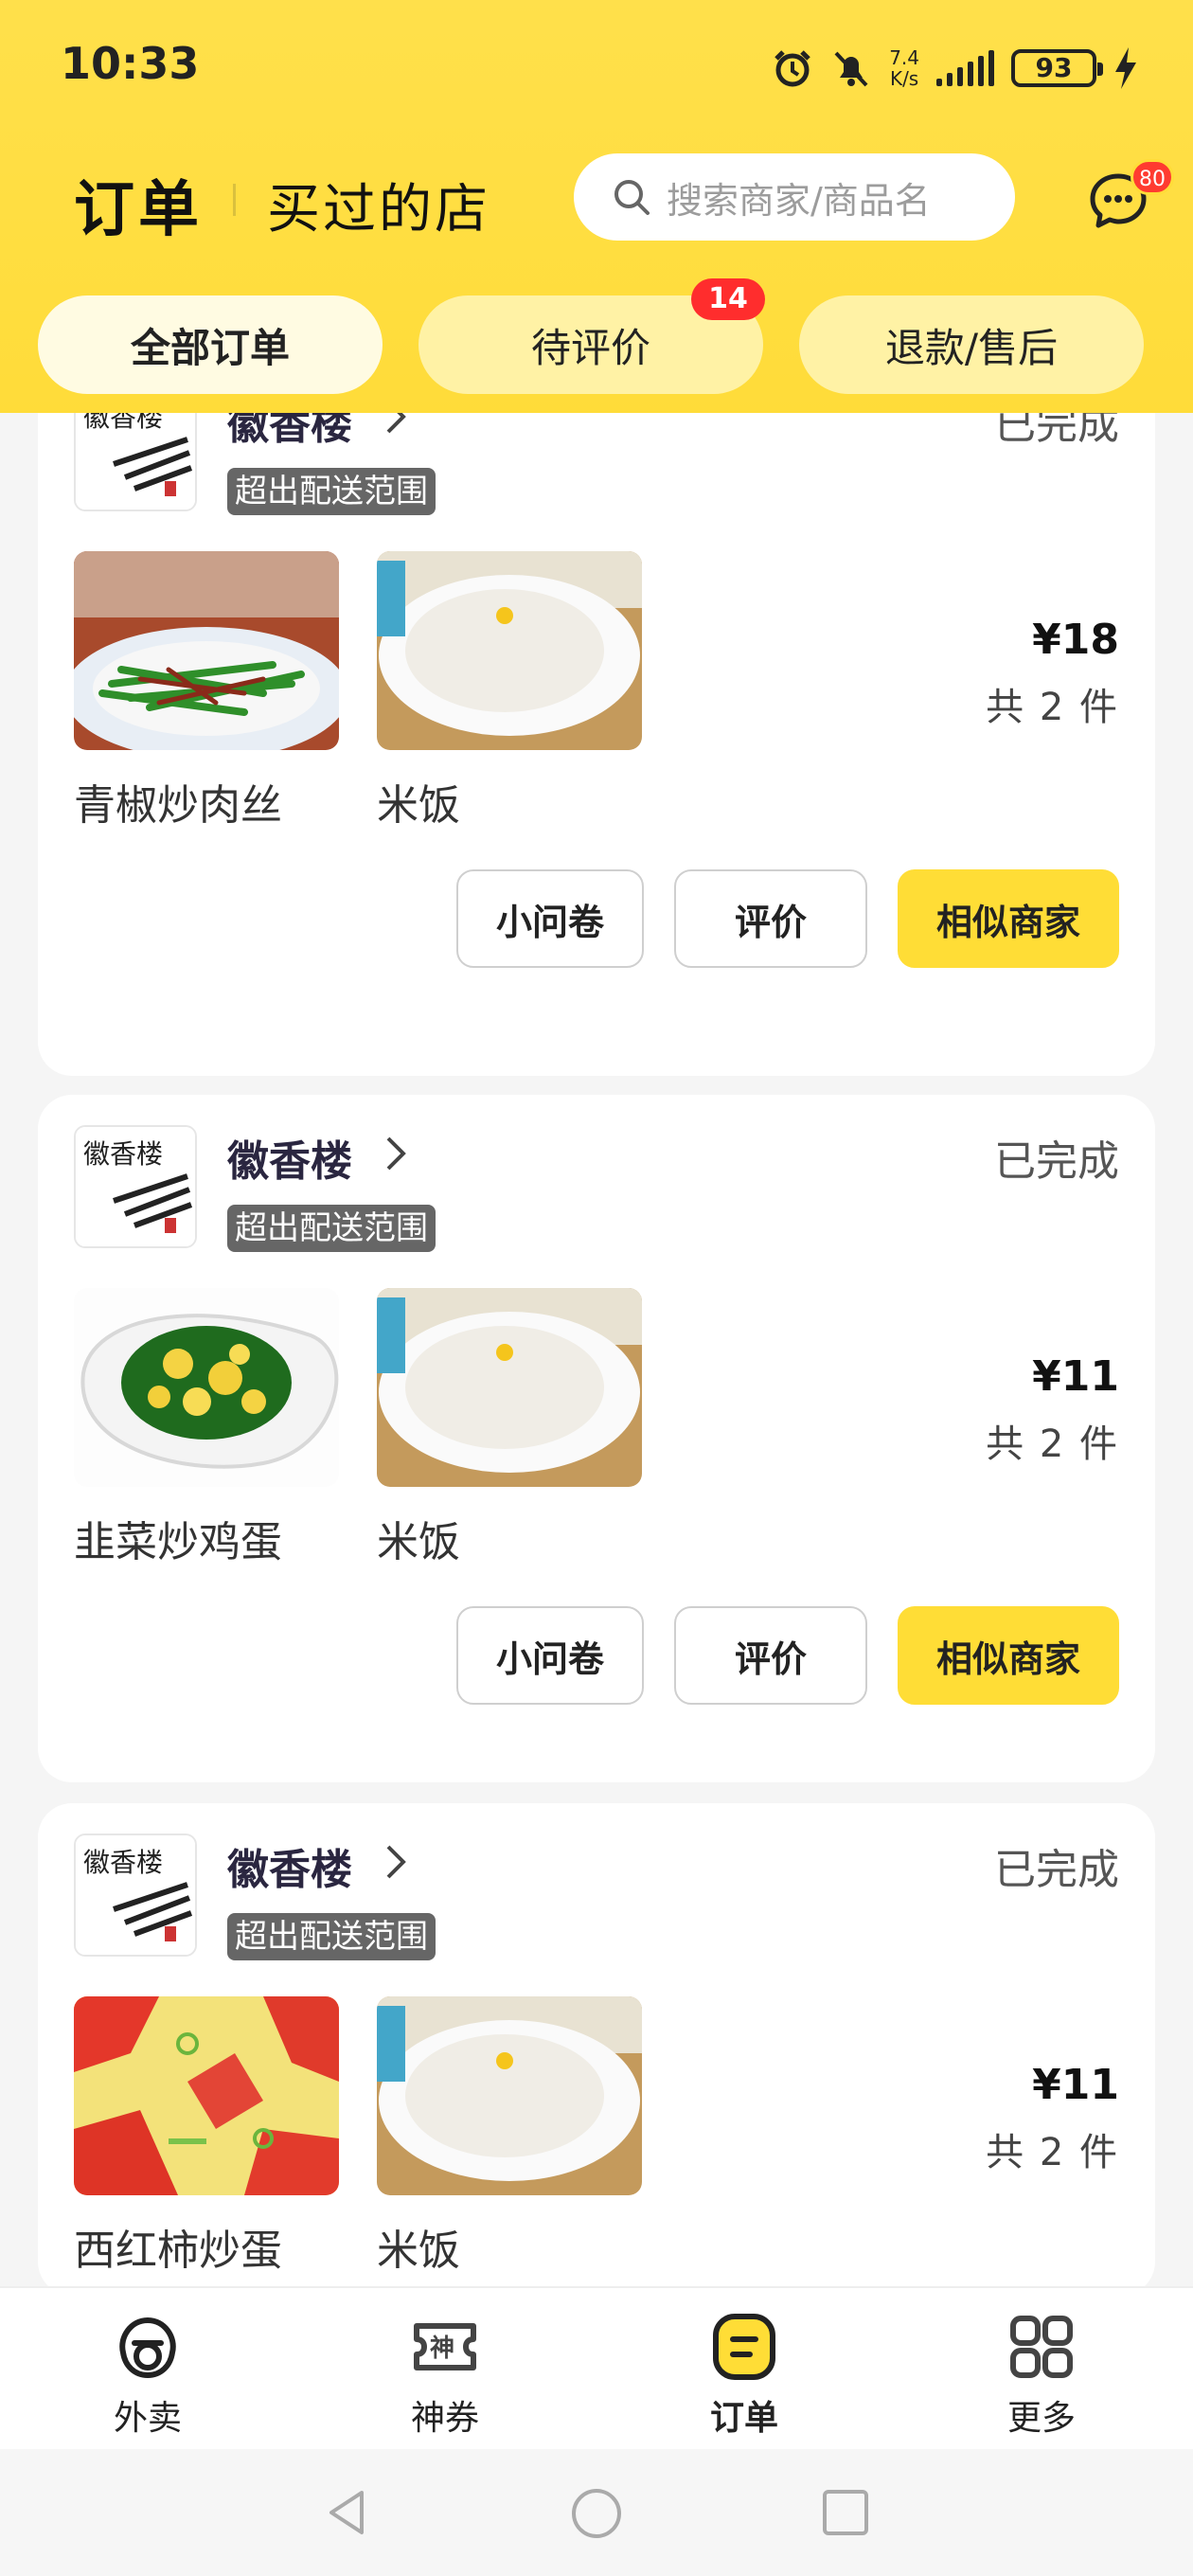  I want to click on chive-egg-image, so click(206, 1387).